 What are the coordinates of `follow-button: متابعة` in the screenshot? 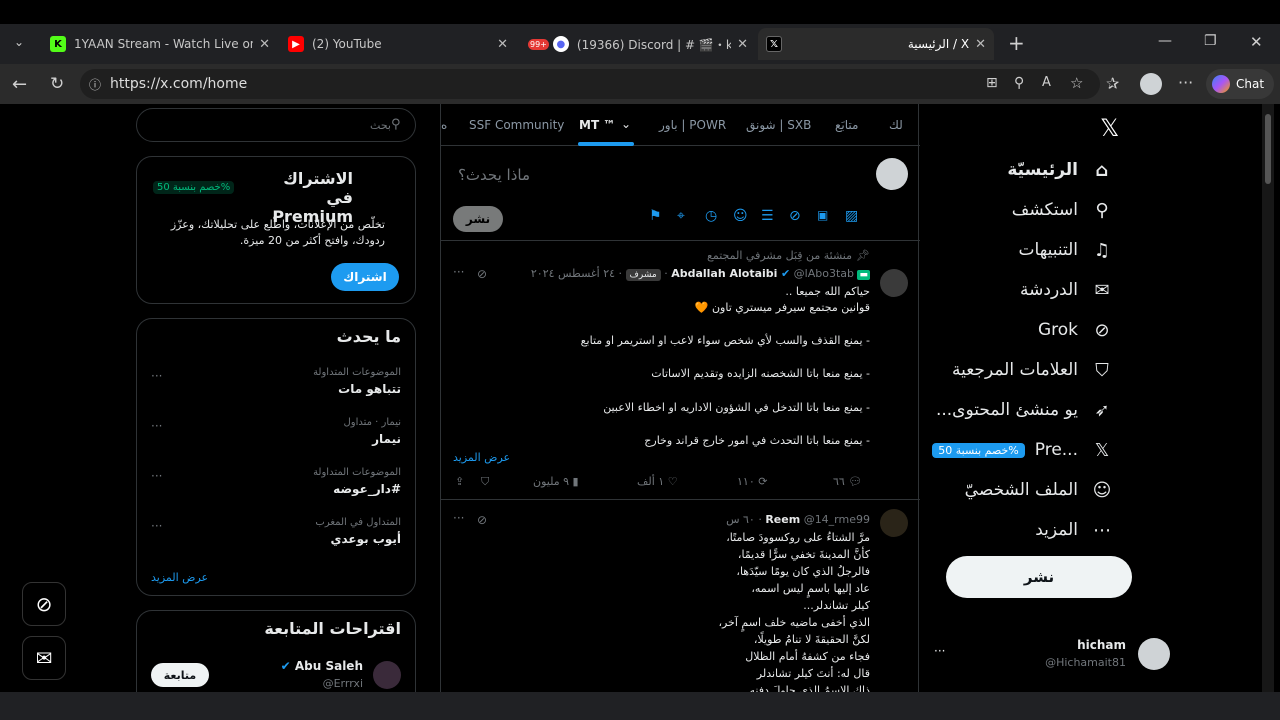 It's located at (180, 675).